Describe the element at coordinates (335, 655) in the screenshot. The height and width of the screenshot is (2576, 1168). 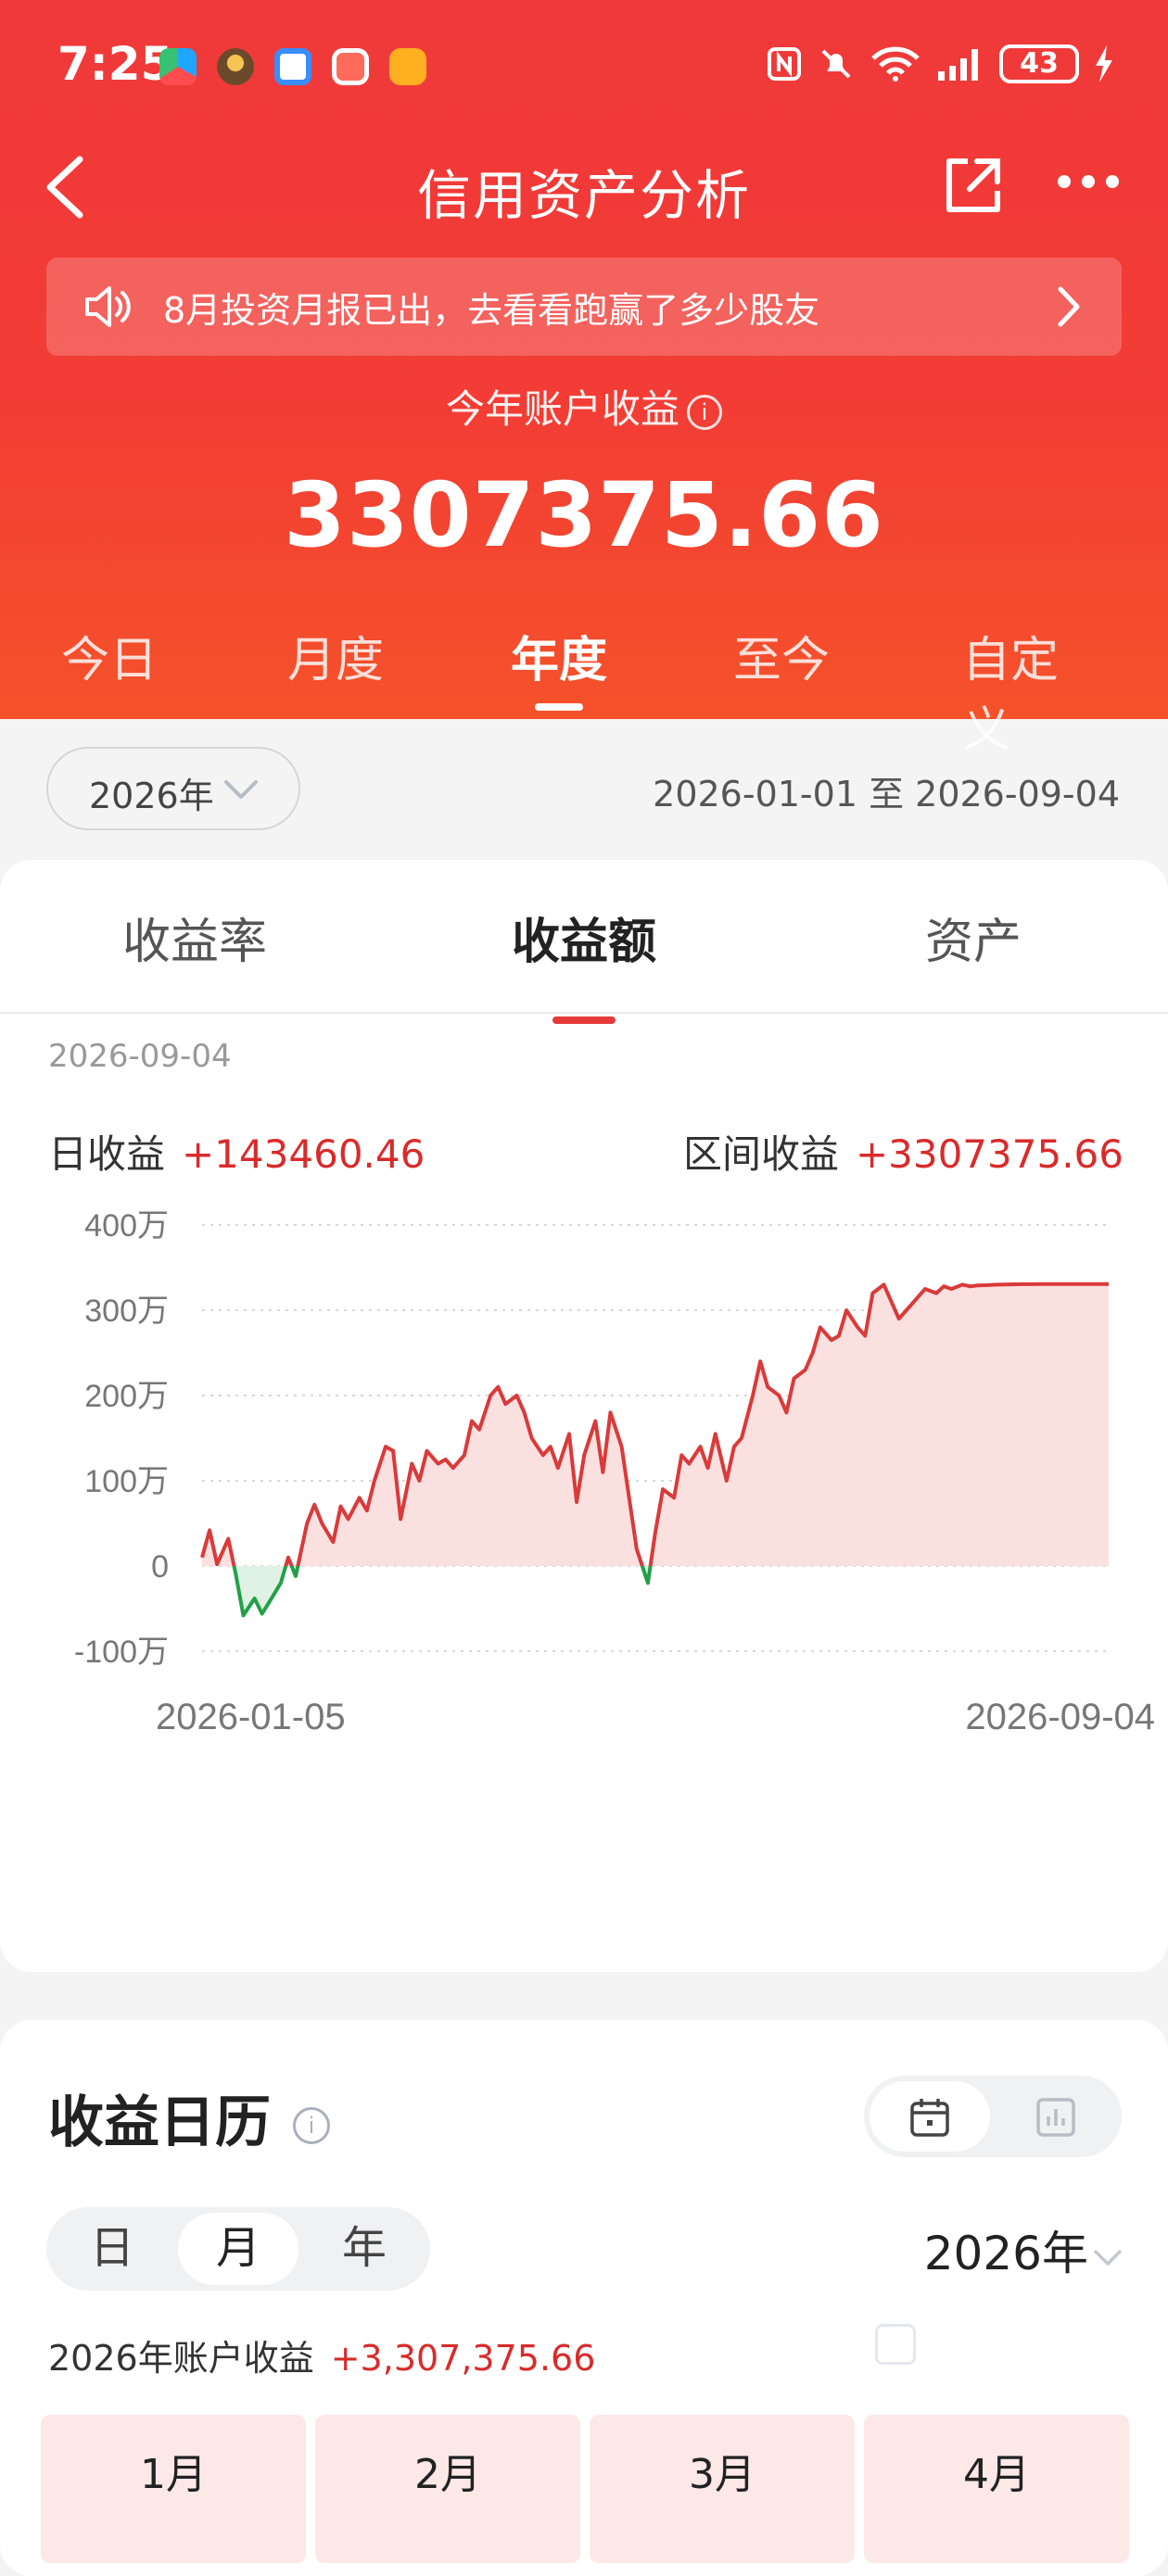
I see `tab-monthly: 月度` at that location.